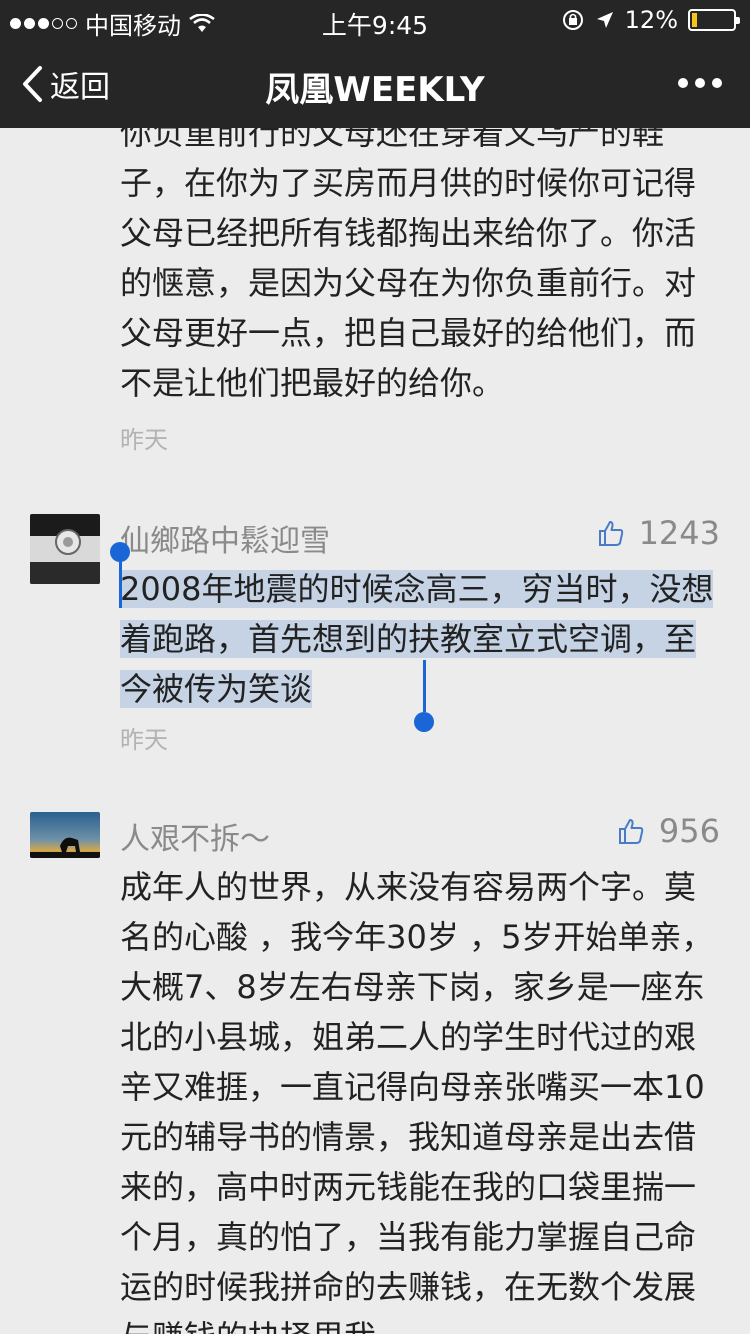 The width and height of the screenshot is (750, 1334). What do you see at coordinates (424, 722) in the screenshot?
I see `selection-end-knob` at bounding box center [424, 722].